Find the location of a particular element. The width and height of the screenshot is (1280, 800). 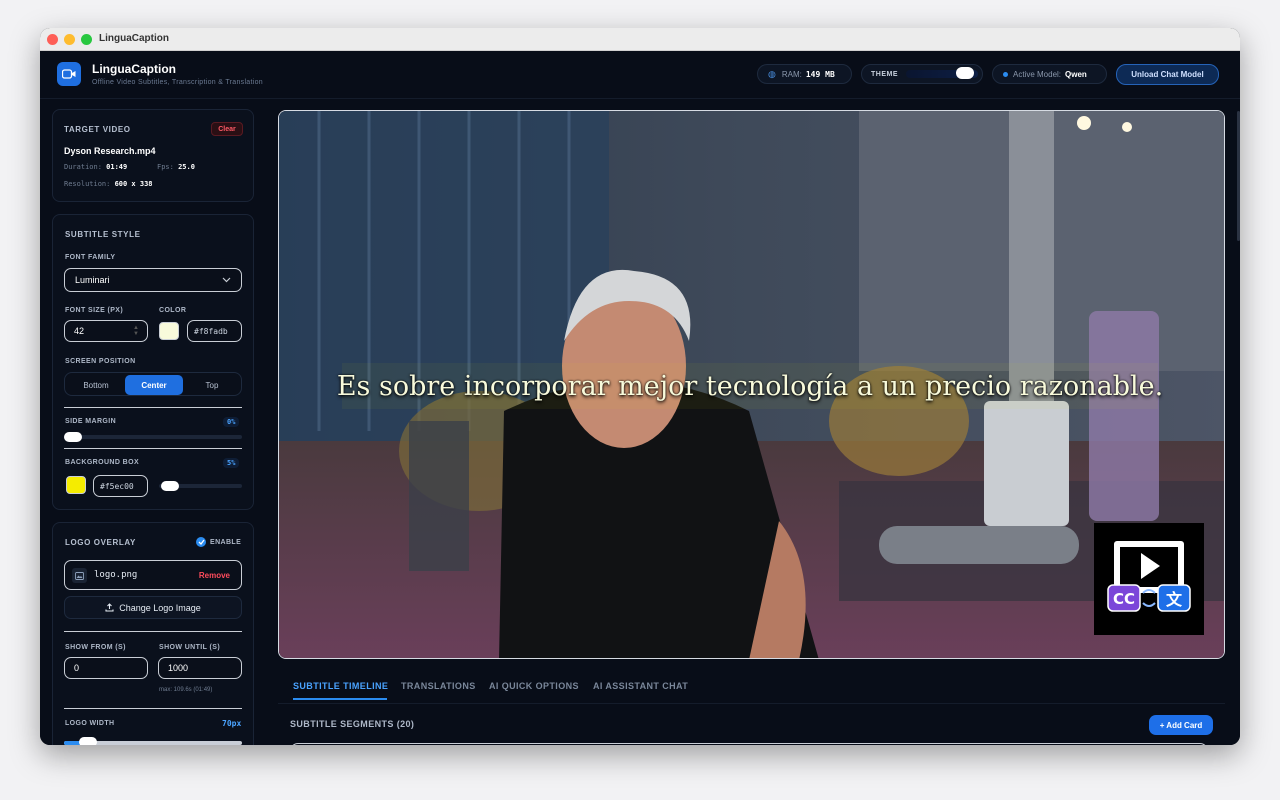

change-logo-button: Change Logo Image is located at coordinates (153, 607).